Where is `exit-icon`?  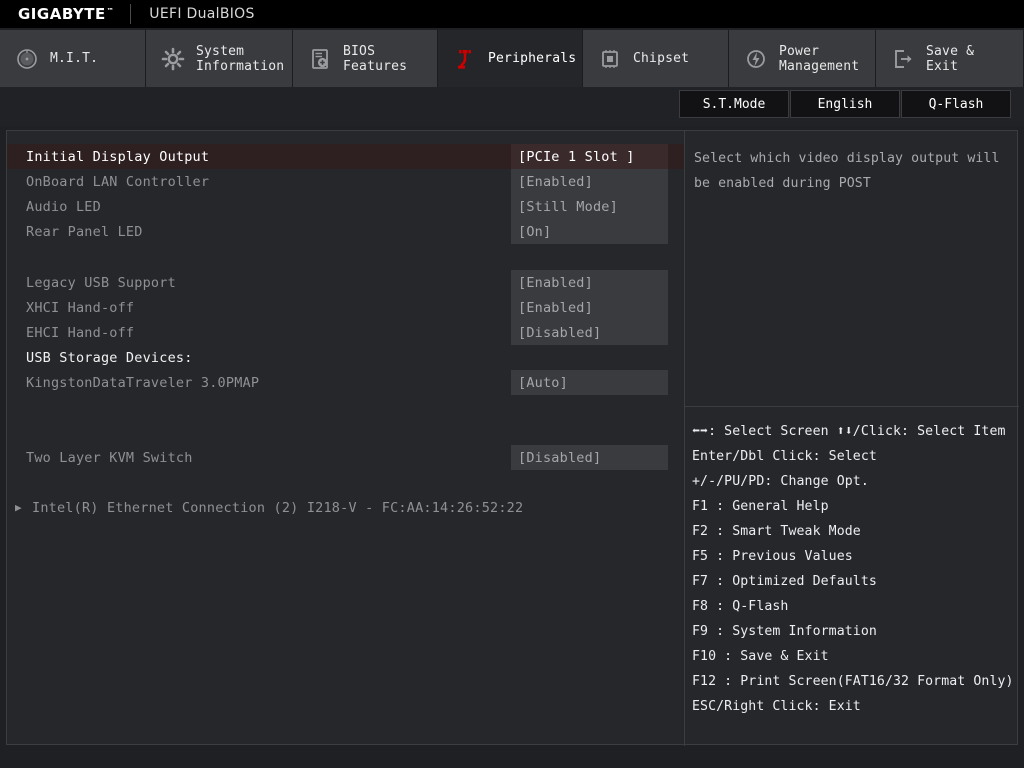
exit-icon is located at coordinates (903, 59).